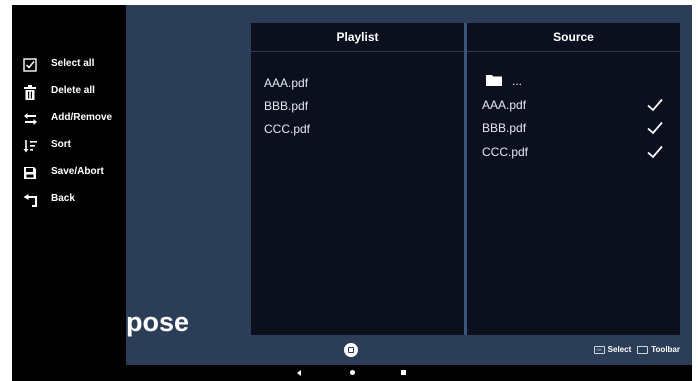  What do you see at coordinates (73, 90) in the screenshot?
I see `delete-all-label: Delete all` at bounding box center [73, 90].